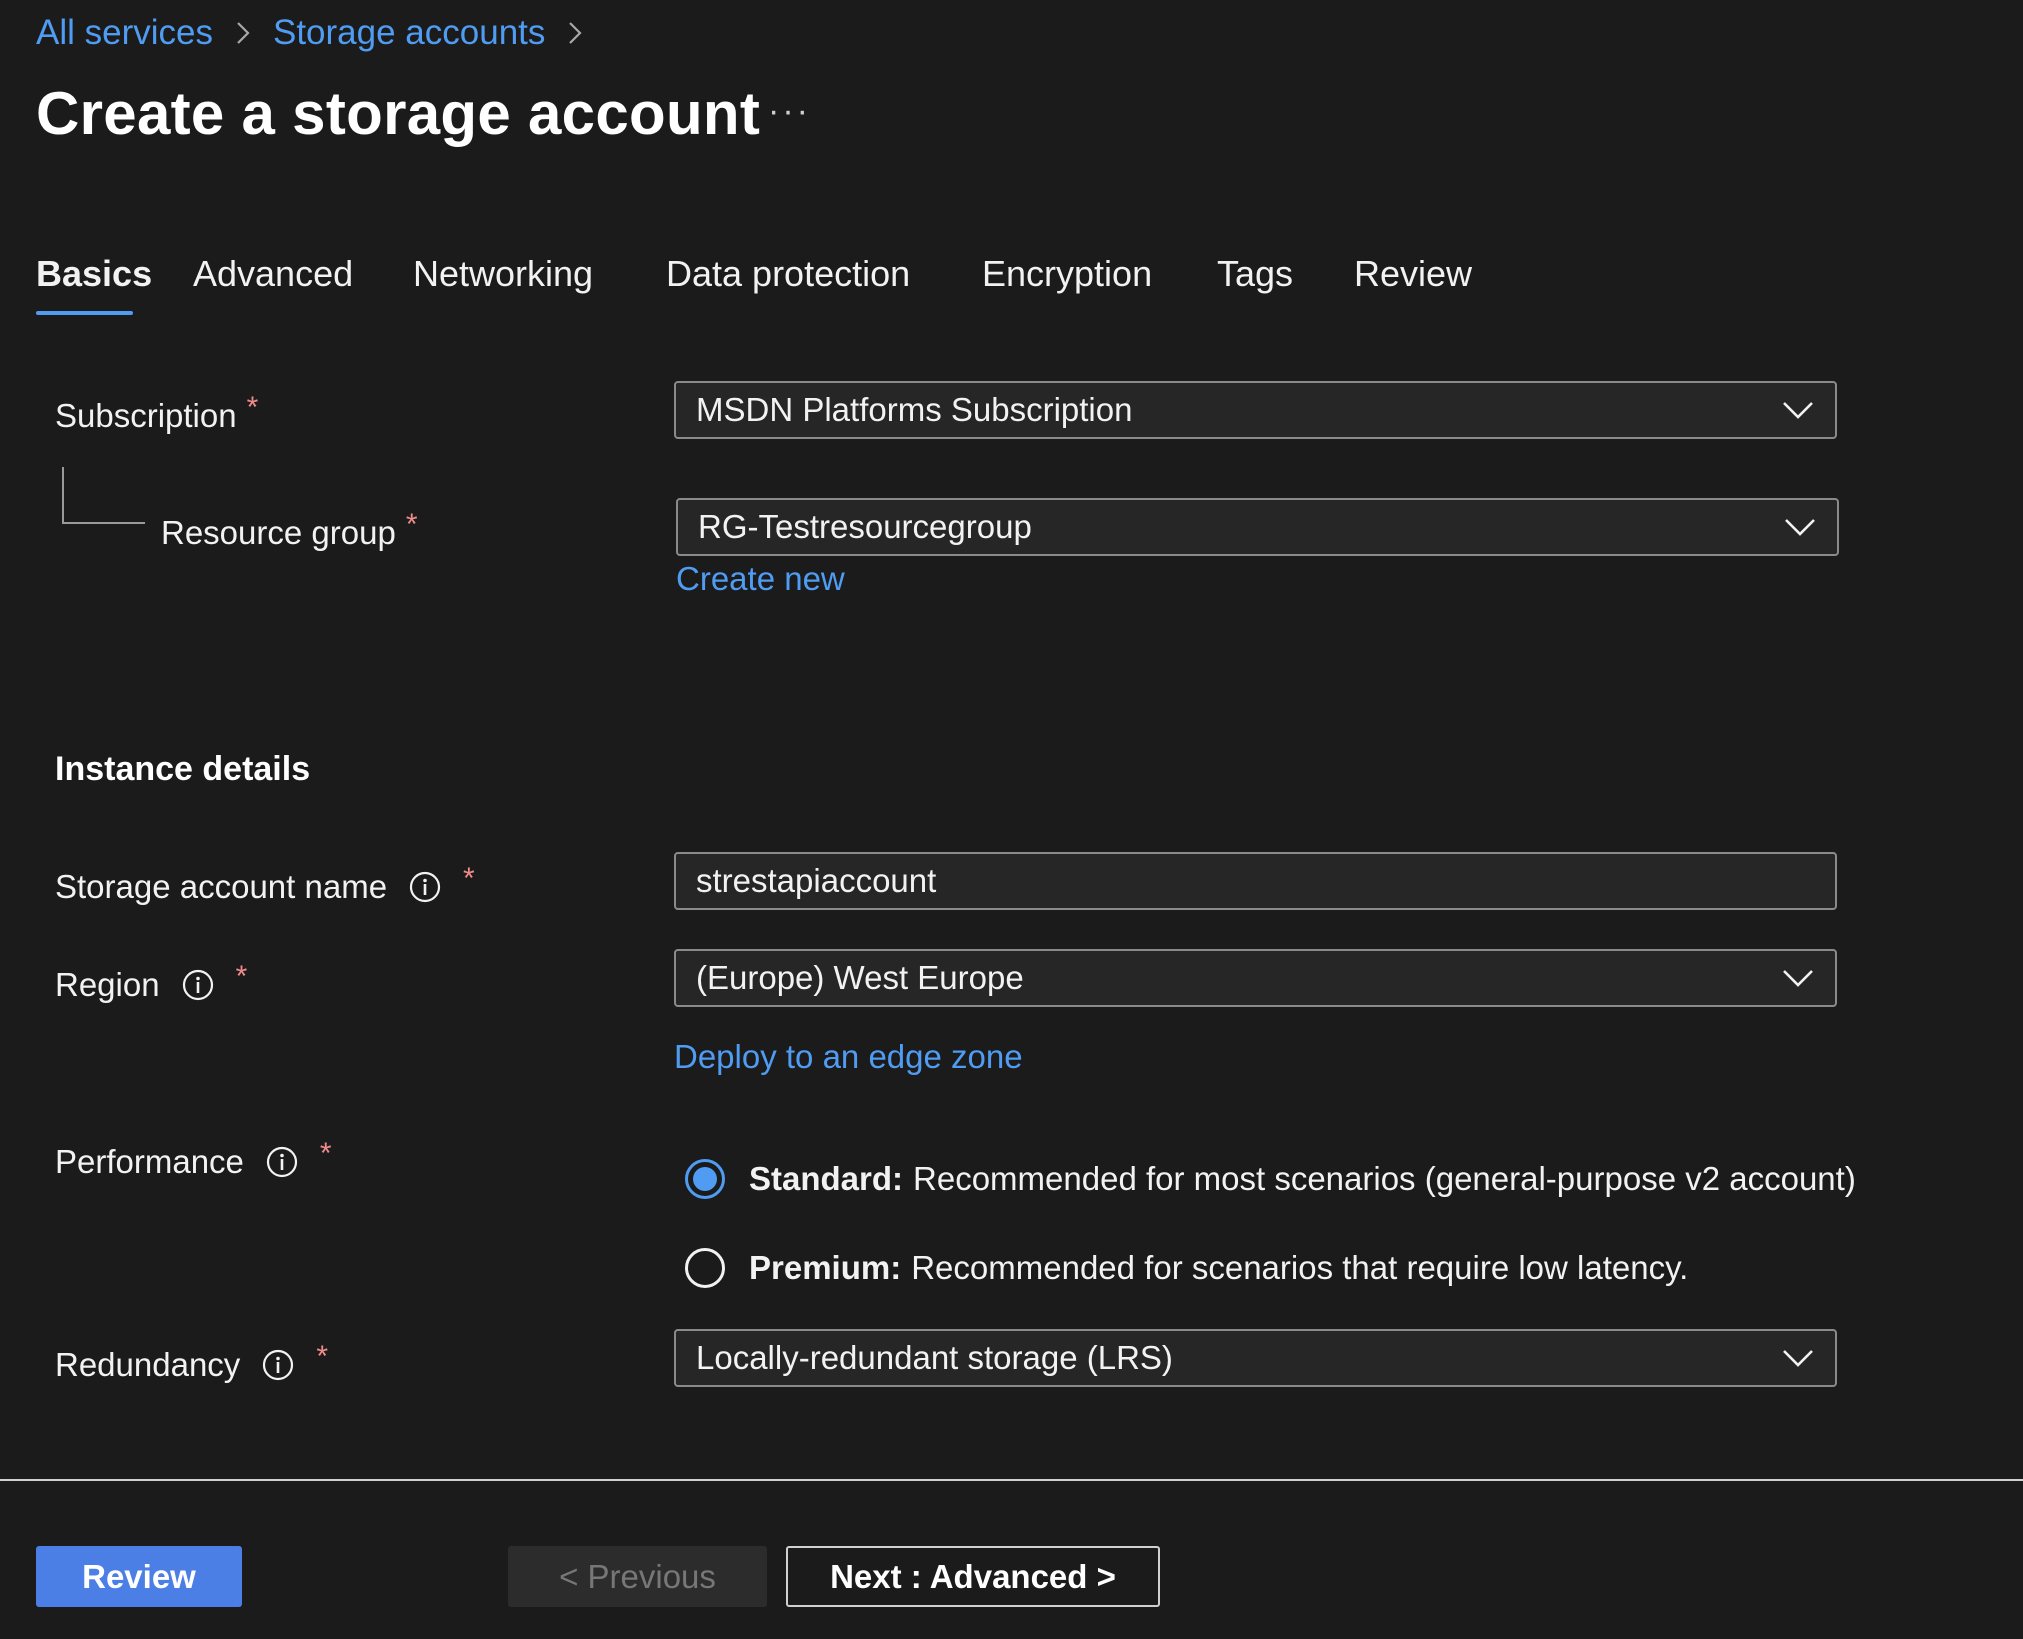  What do you see at coordinates (273, 274) in the screenshot?
I see `tab-advanced: Advanced` at bounding box center [273, 274].